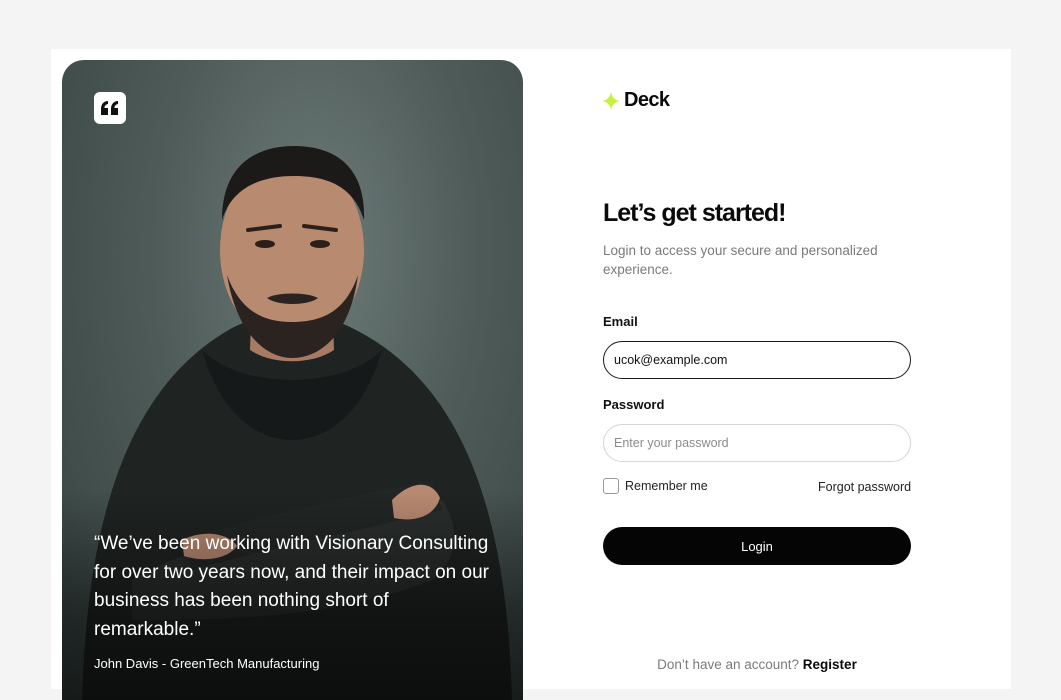 The height and width of the screenshot is (700, 1061). What do you see at coordinates (757, 360) in the screenshot?
I see `email-field` at bounding box center [757, 360].